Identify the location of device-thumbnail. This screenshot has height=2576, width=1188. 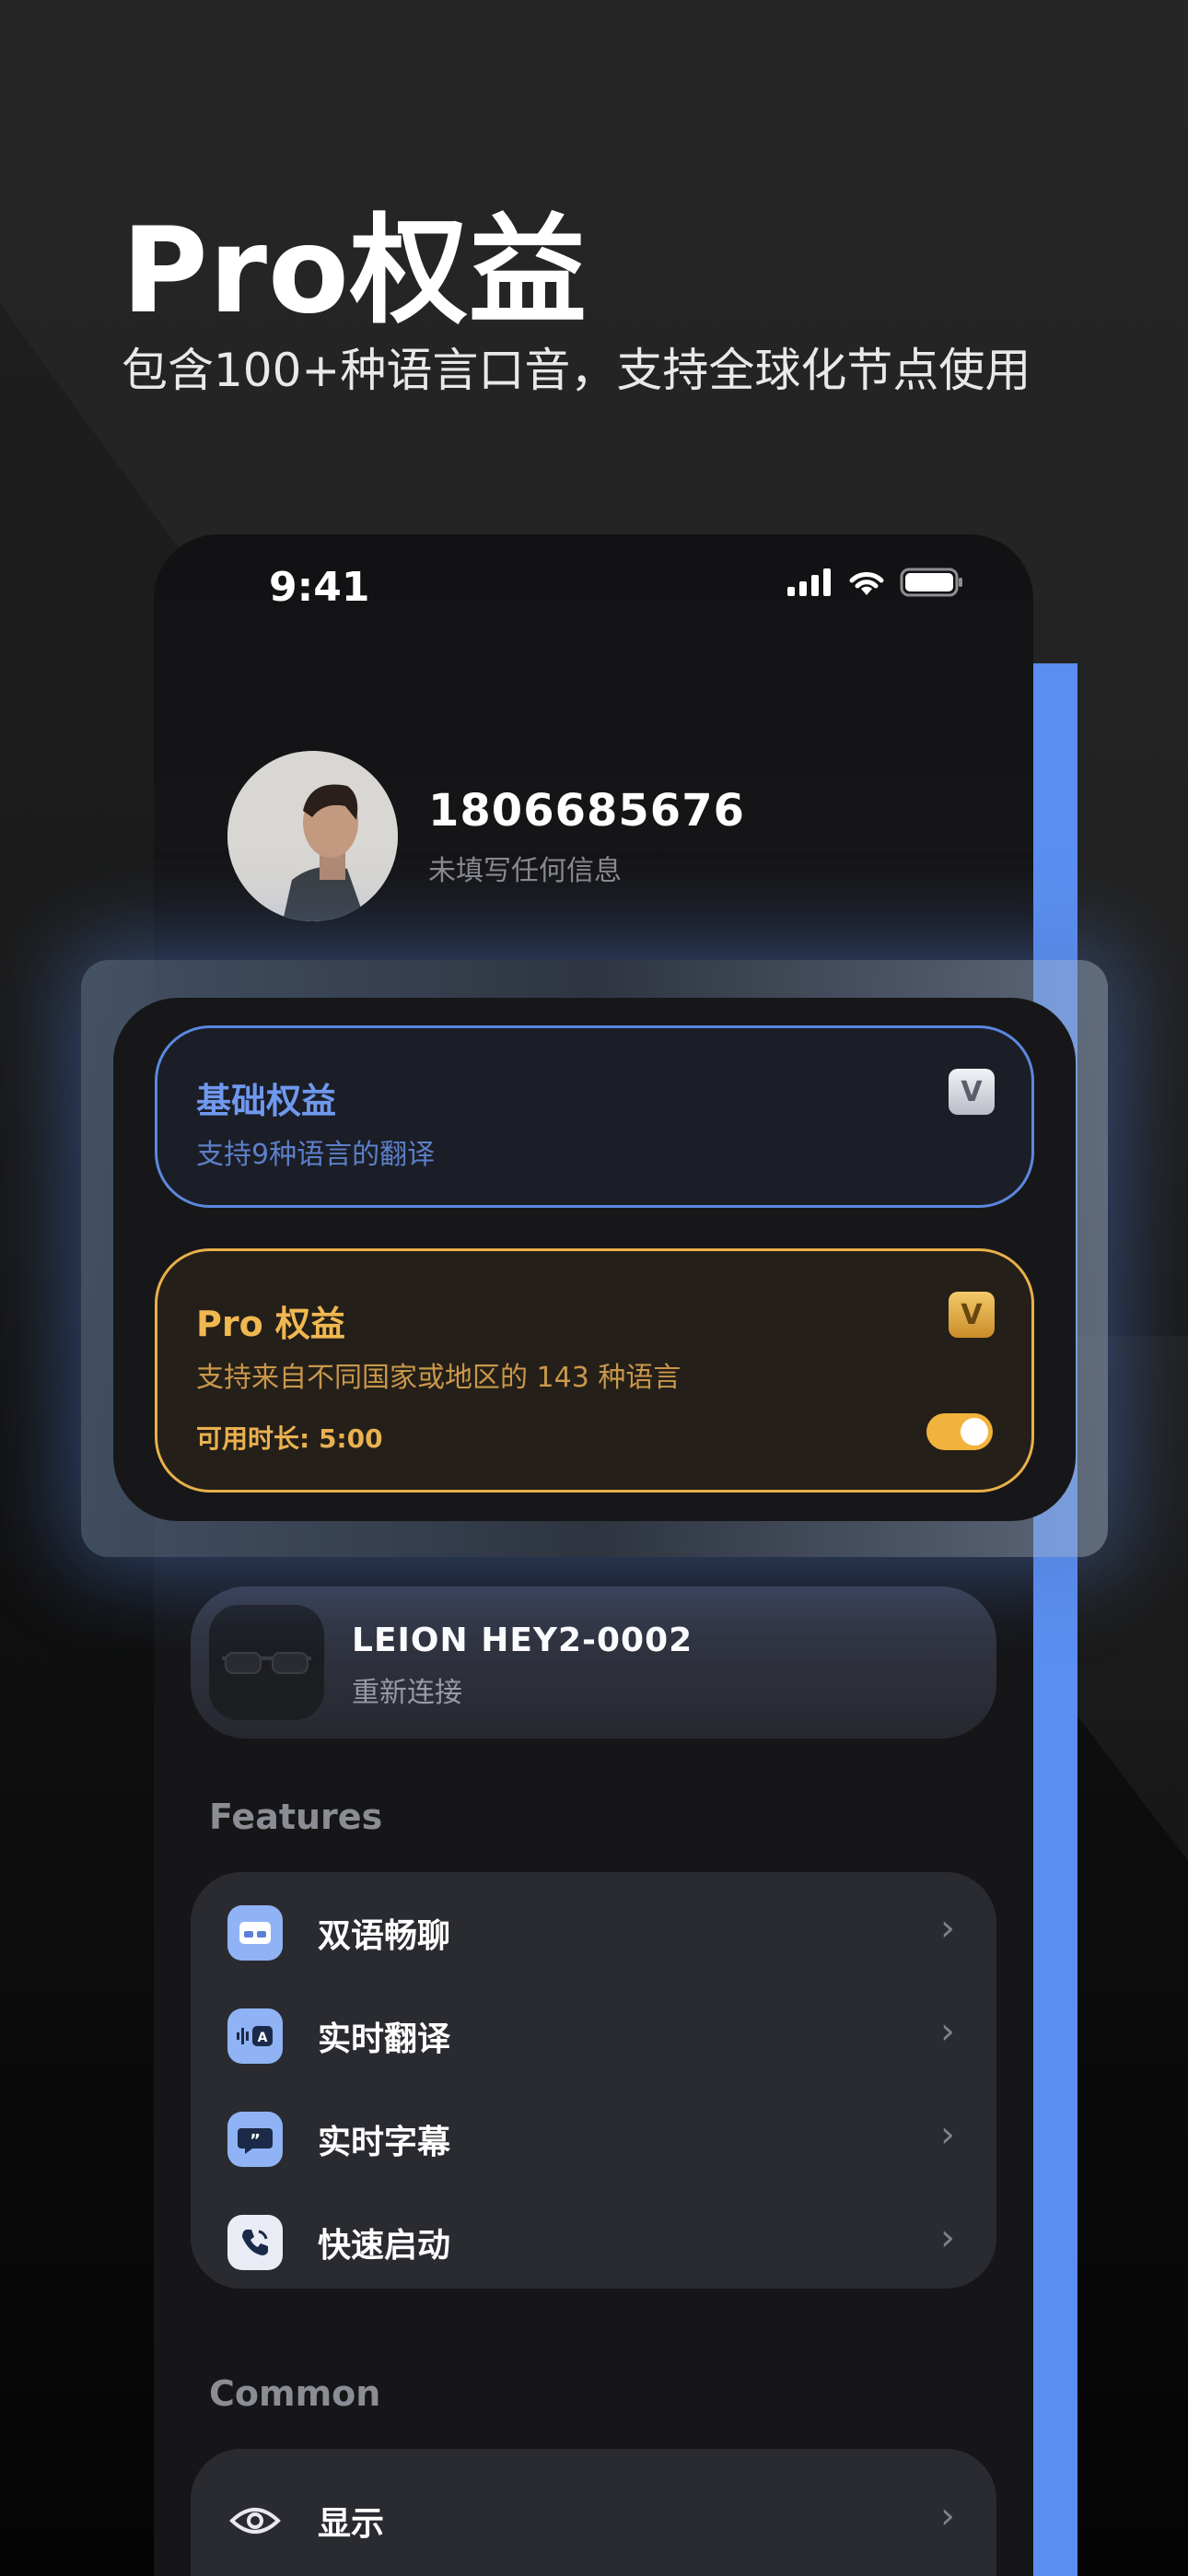
(266, 1662).